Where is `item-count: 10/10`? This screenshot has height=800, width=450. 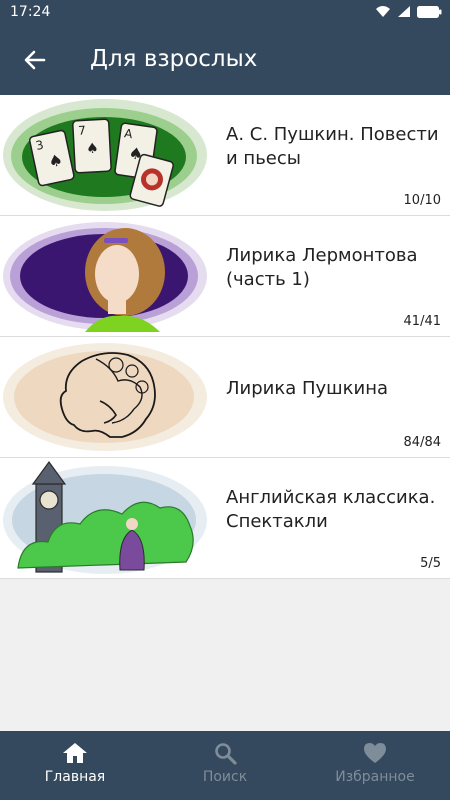
item-count: 10/10 is located at coordinates (422, 200).